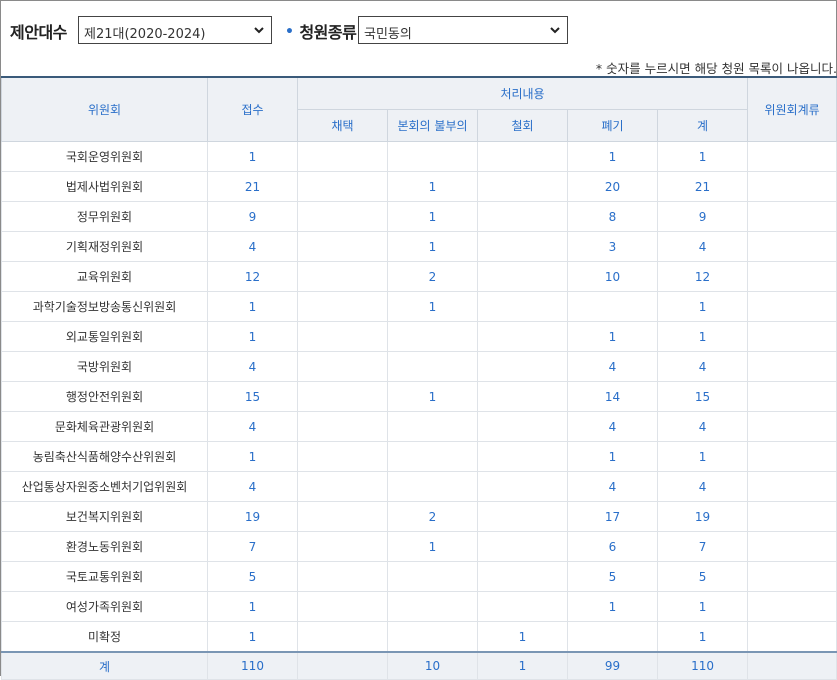 The height and width of the screenshot is (680, 837). What do you see at coordinates (104, 186) in the screenshot?
I see `committee-name: 법제사법위원회` at bounding box center [104, 186].